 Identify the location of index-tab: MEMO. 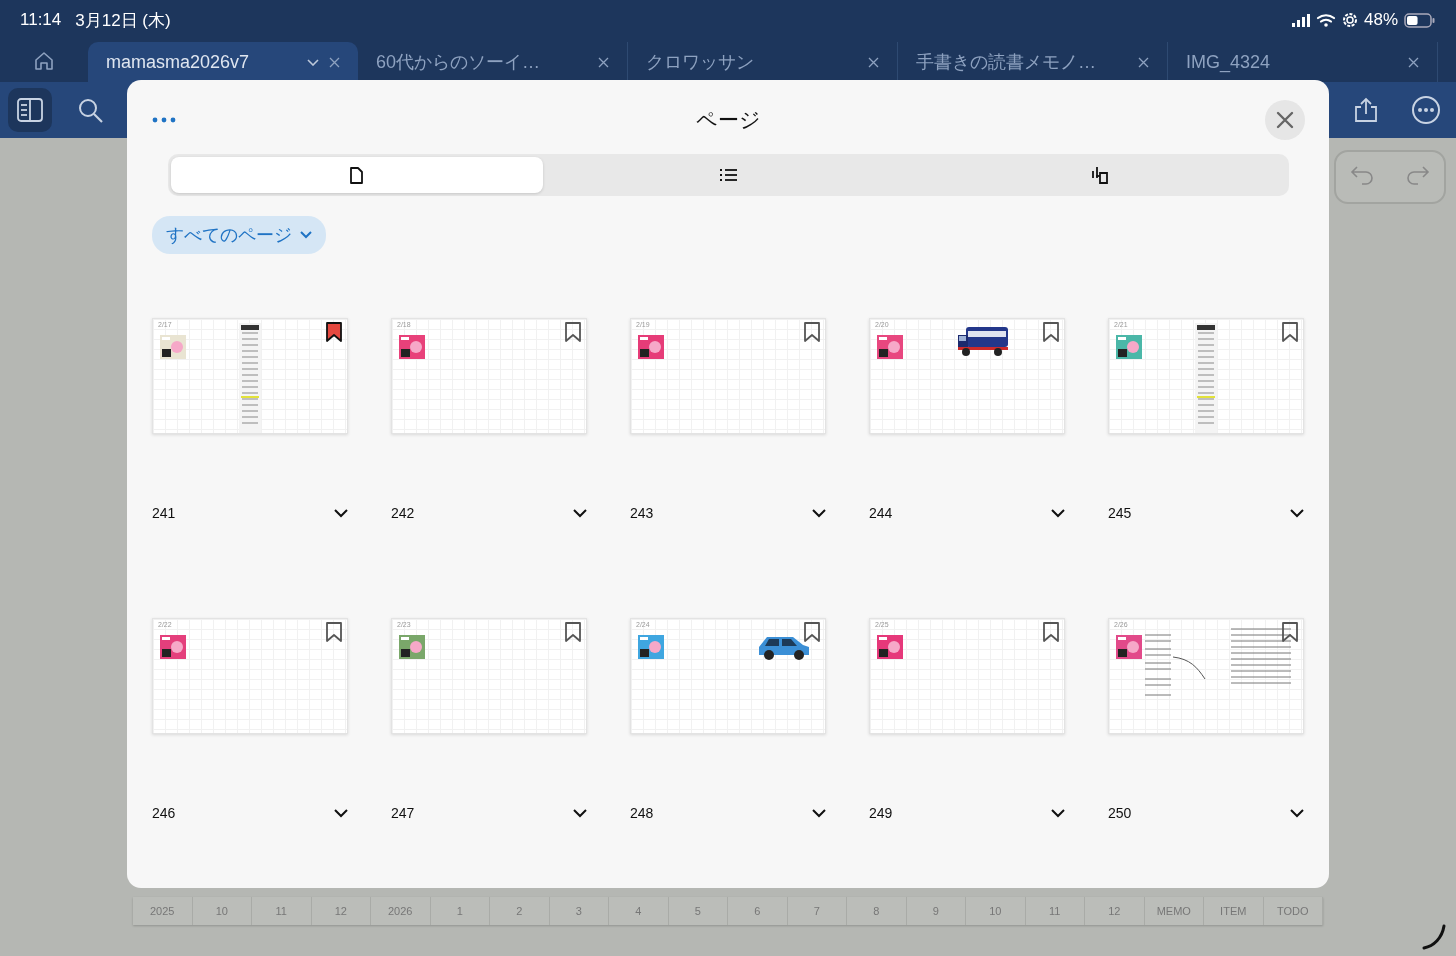
(1174, 911).